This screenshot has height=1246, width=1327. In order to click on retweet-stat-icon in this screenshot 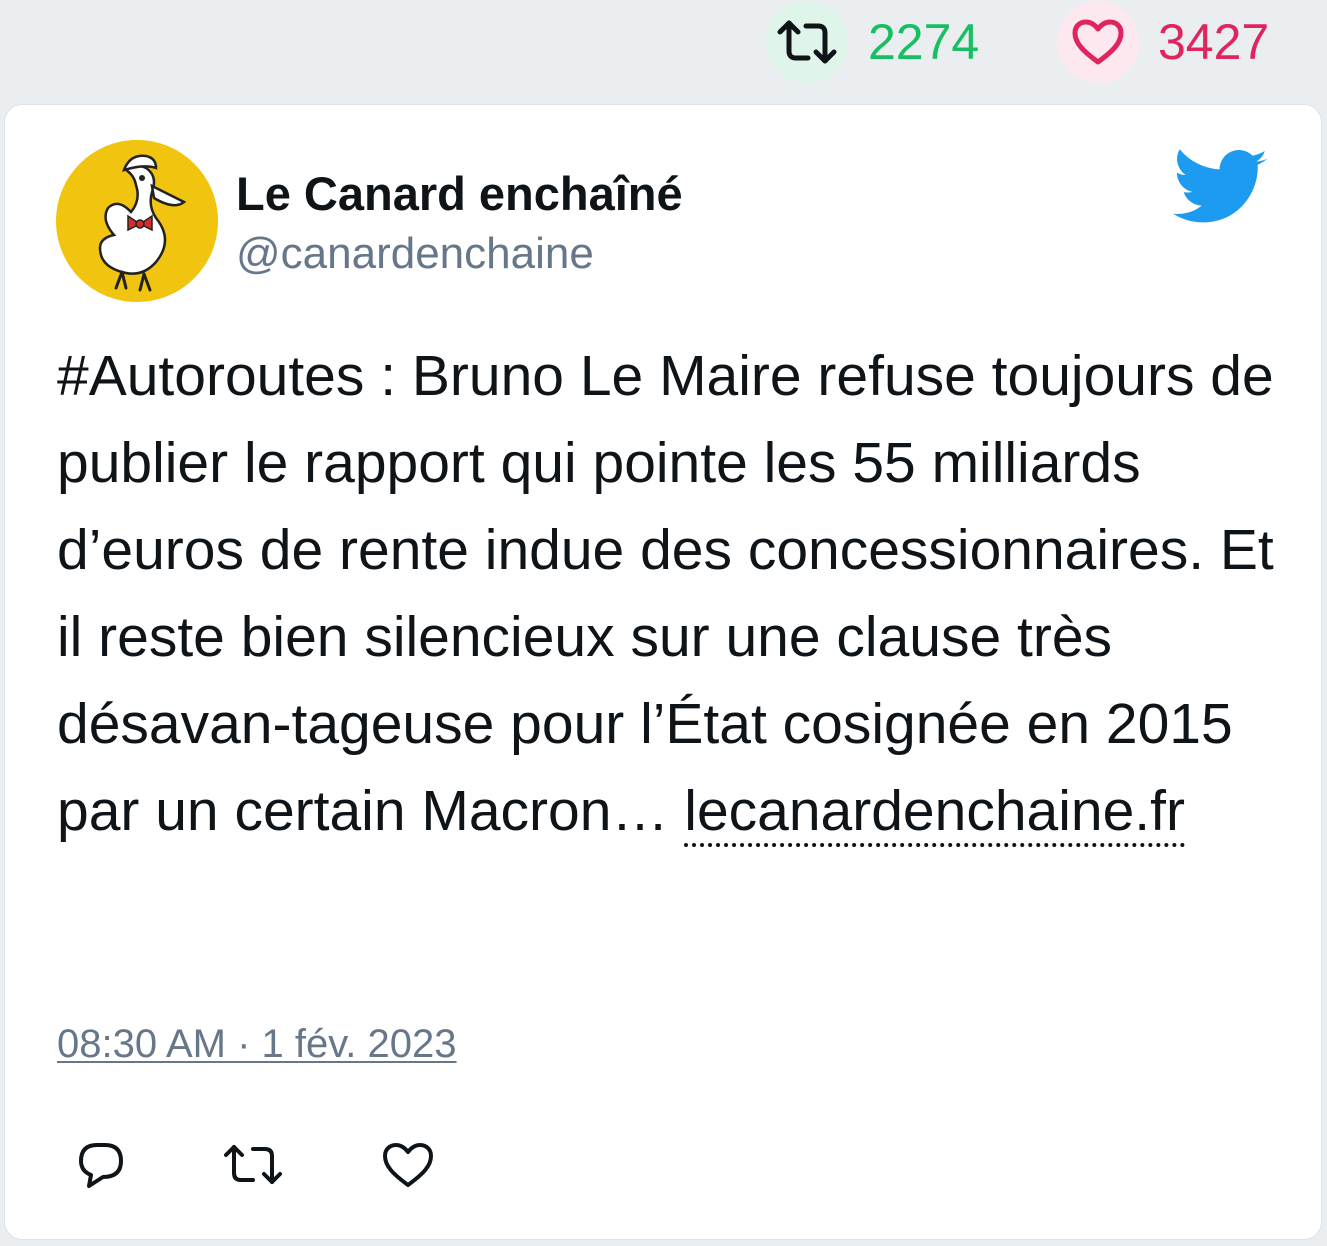, I will do `click(807, 42)`.